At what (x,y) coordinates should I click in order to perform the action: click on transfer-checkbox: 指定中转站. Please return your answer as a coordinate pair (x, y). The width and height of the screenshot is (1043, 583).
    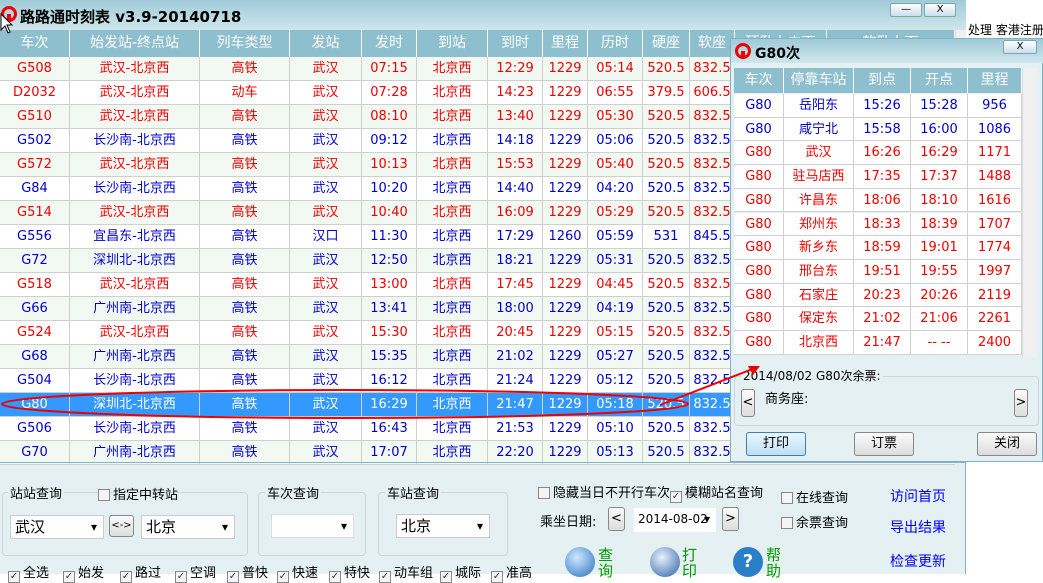
    Looking at the image, I should click on (138, 493).